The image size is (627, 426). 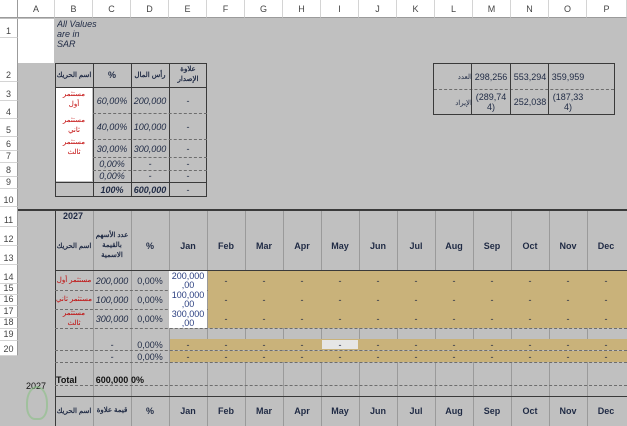 I want to click on lower-row-0-mar: -, so click(x=264, y=280).